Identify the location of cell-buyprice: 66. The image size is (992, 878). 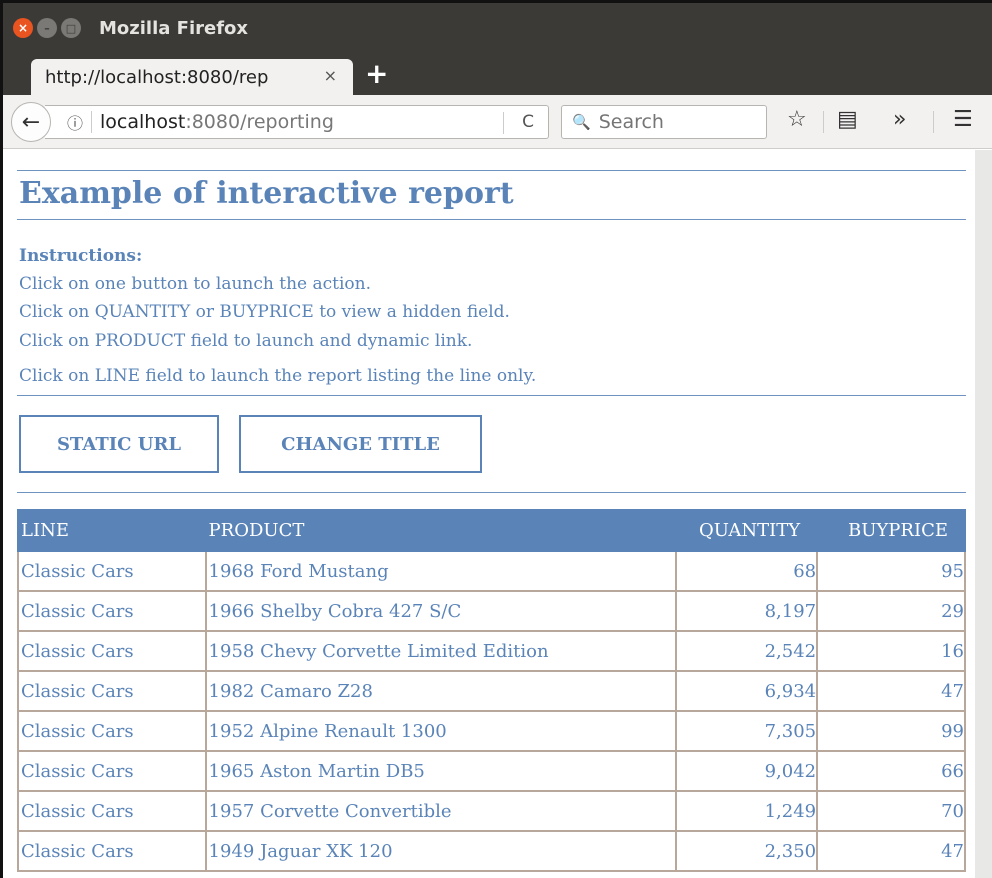
(891, 771).